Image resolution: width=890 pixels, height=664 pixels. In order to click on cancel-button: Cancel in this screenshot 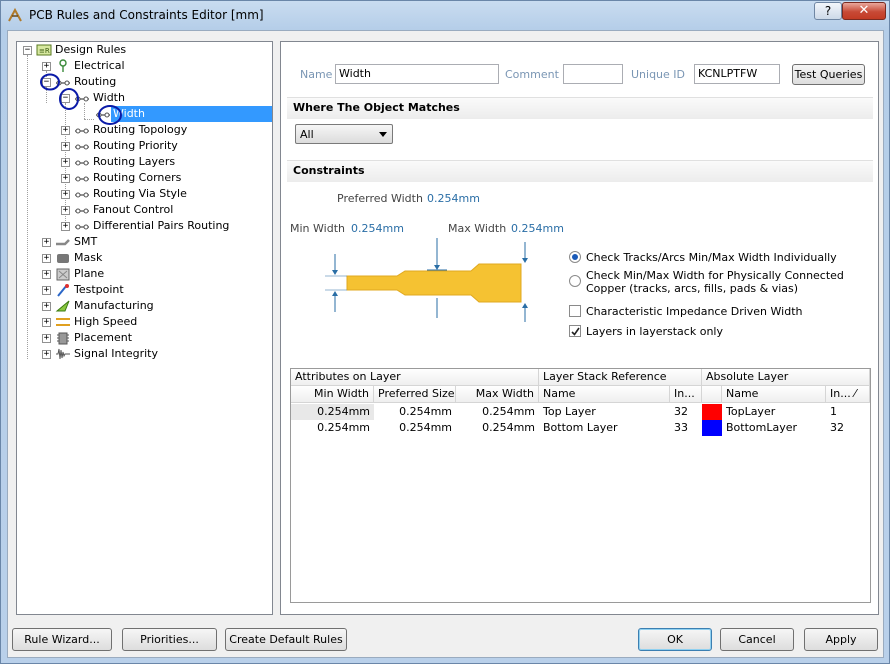, I will do `click(757, 639)`.